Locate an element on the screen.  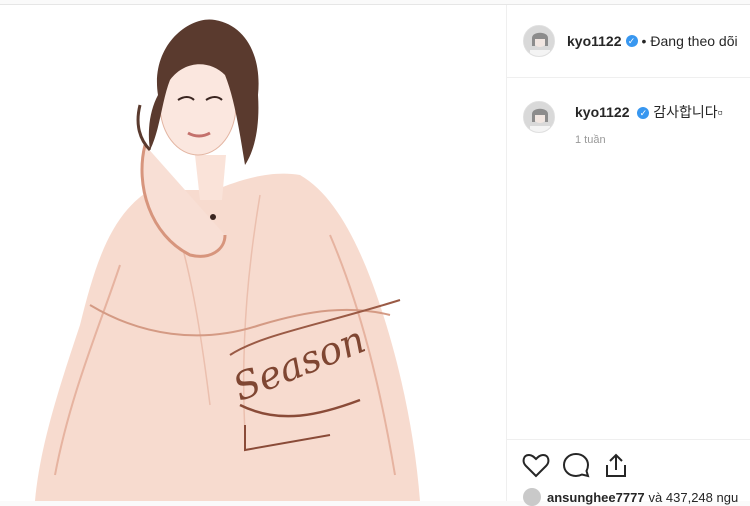
comment-timestamp: 1 tuần is located at coordinates (649, 140).